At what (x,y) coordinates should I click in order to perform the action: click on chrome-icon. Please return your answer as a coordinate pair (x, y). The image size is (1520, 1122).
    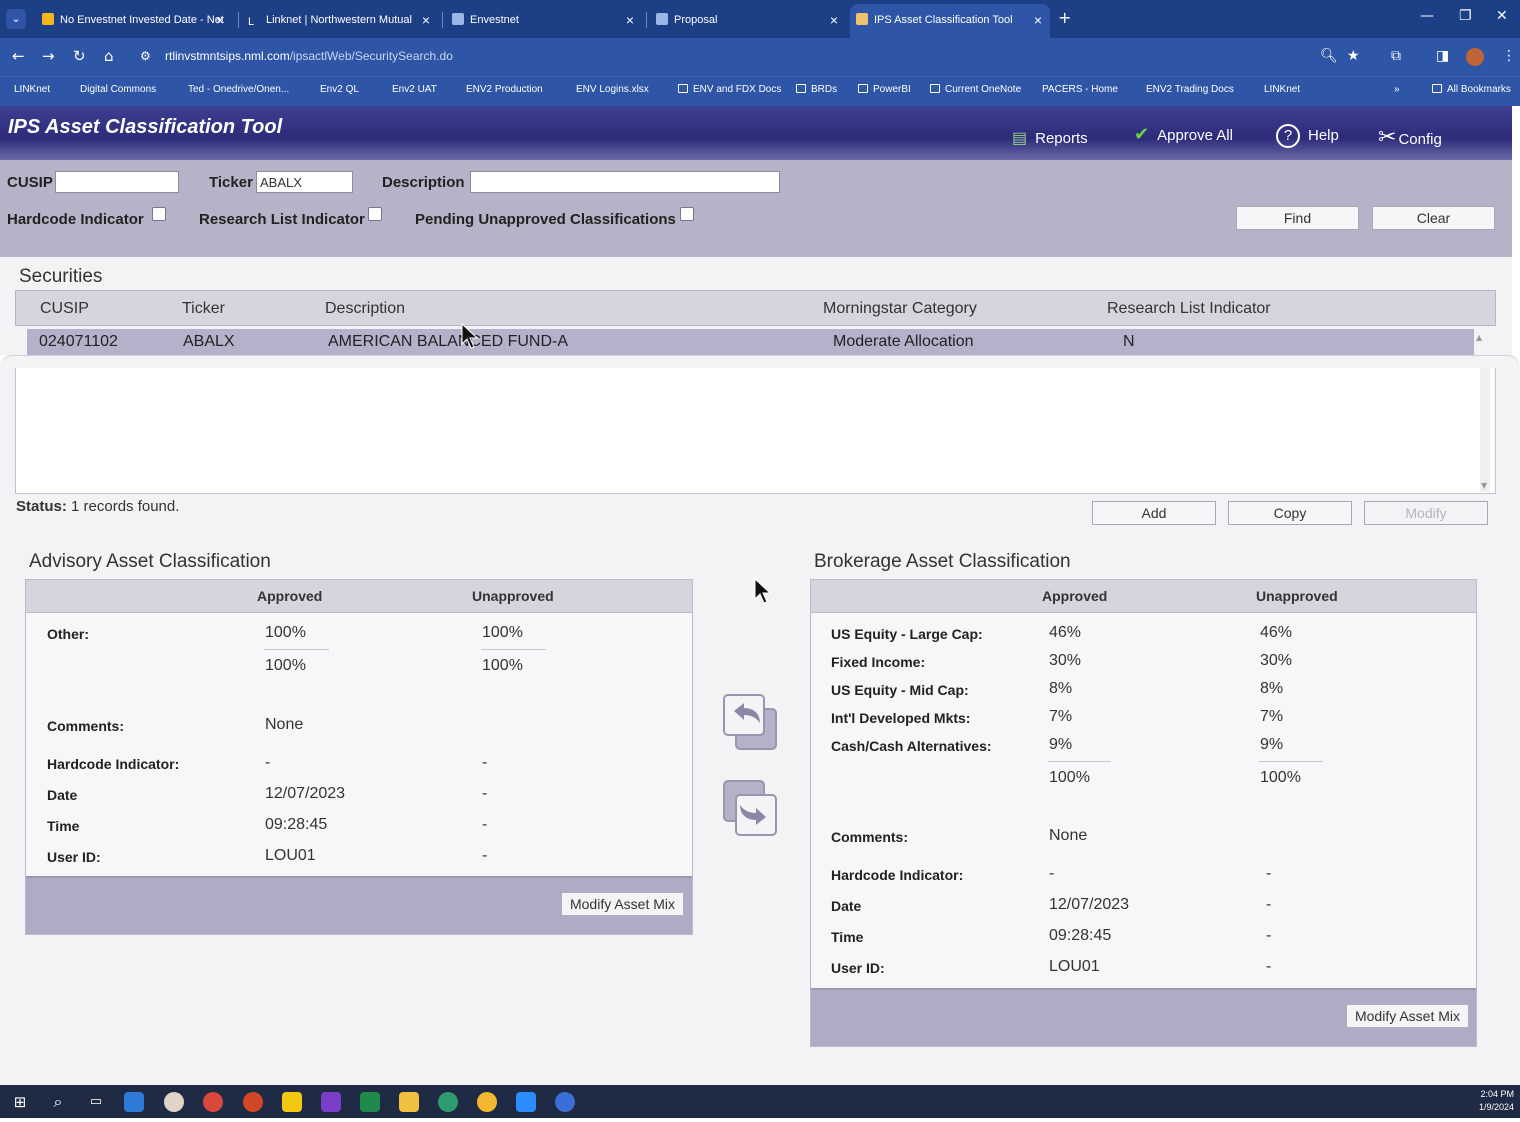
    Looking at the image, I should click on (213, 1102).